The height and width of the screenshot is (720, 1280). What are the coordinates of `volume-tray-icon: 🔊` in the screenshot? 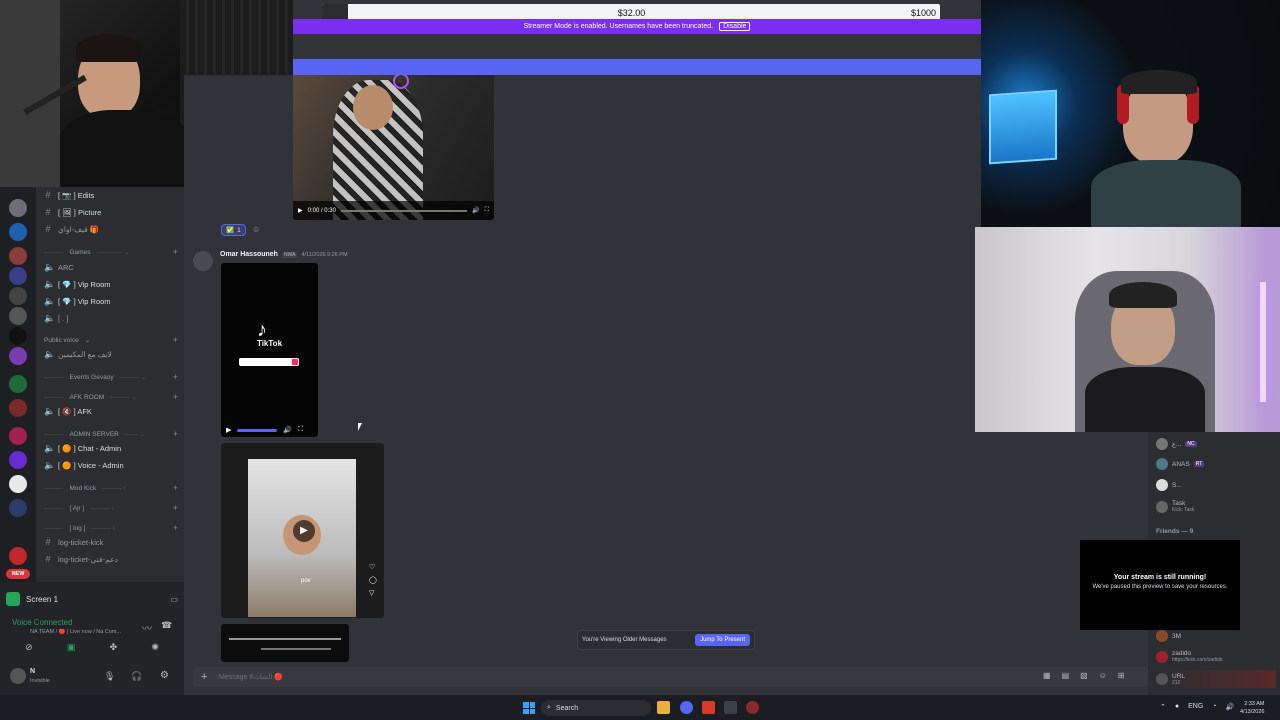 It's located at (1230, 707).